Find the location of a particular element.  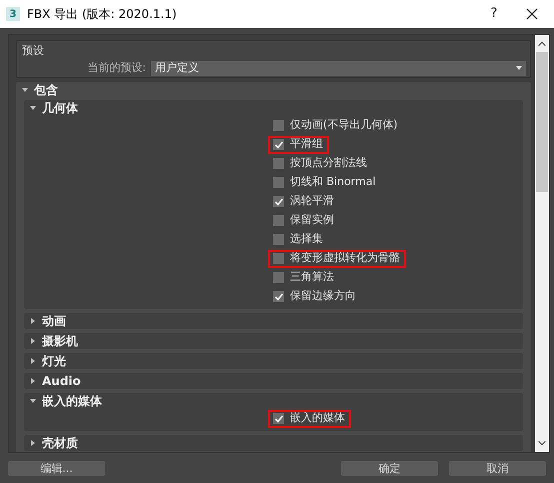

close-icon is located at coordinates (532, 14).